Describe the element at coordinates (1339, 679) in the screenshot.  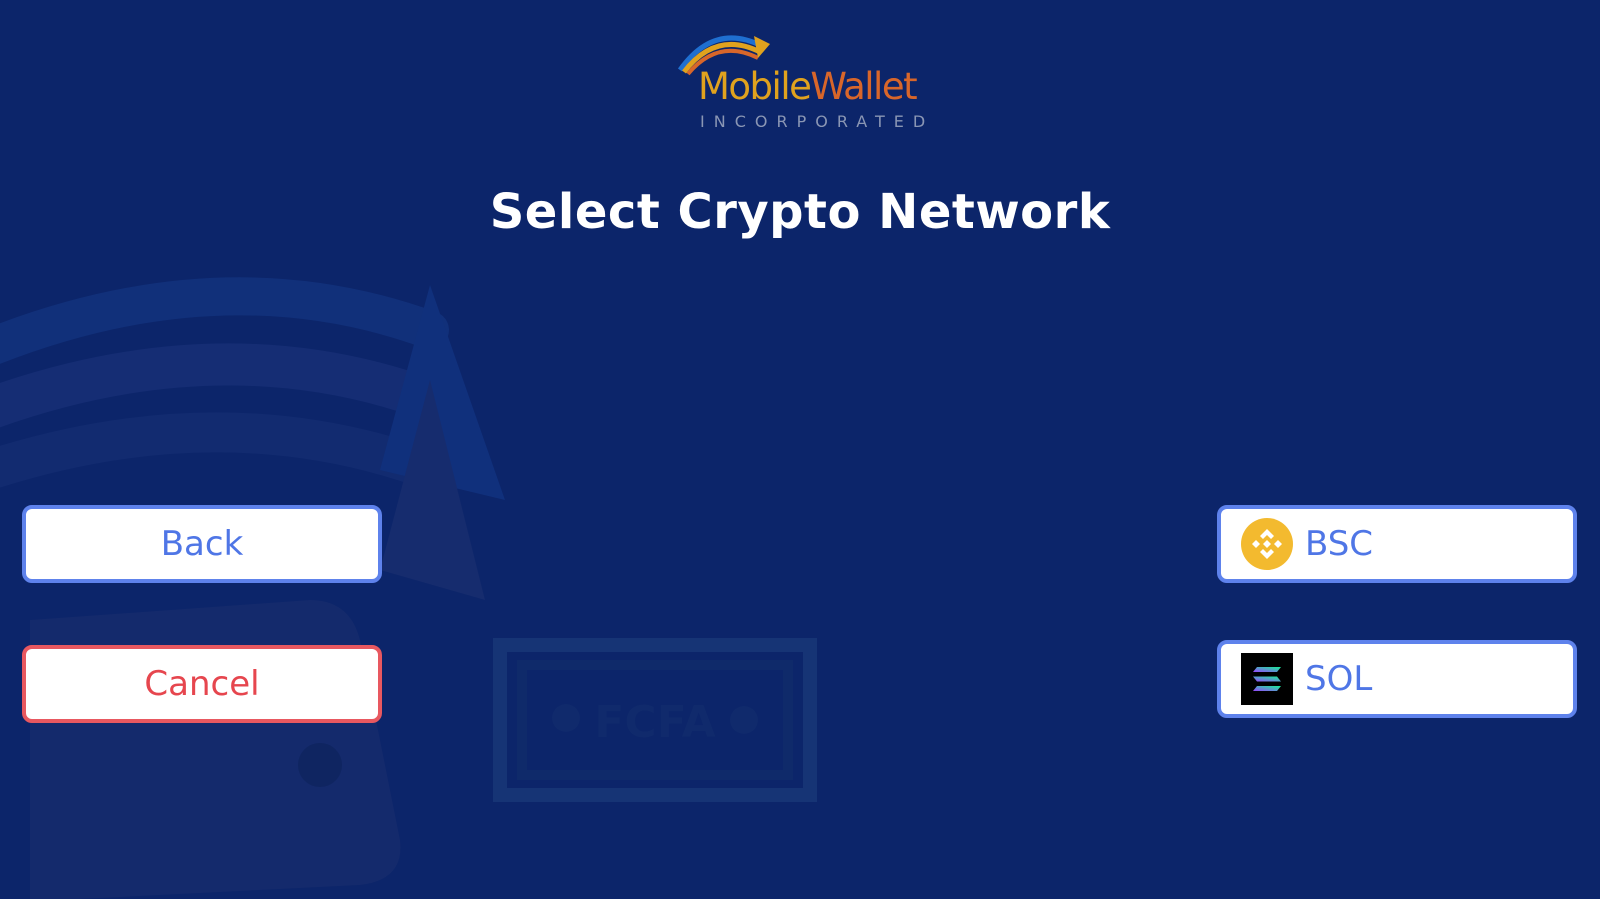
I see `network-sol-label: SOL` at that location.